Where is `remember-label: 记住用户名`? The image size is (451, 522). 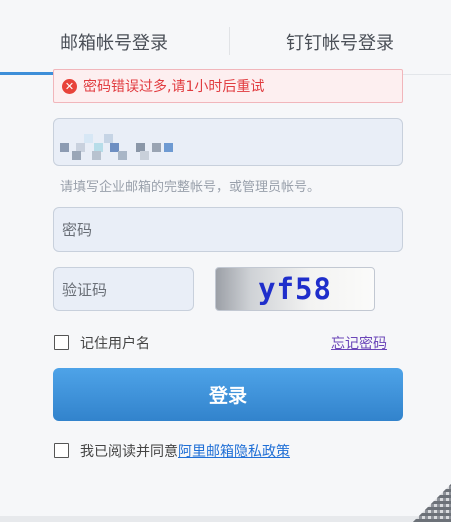 remember-label: 记住用户名 is located at coordinates (115, 344).